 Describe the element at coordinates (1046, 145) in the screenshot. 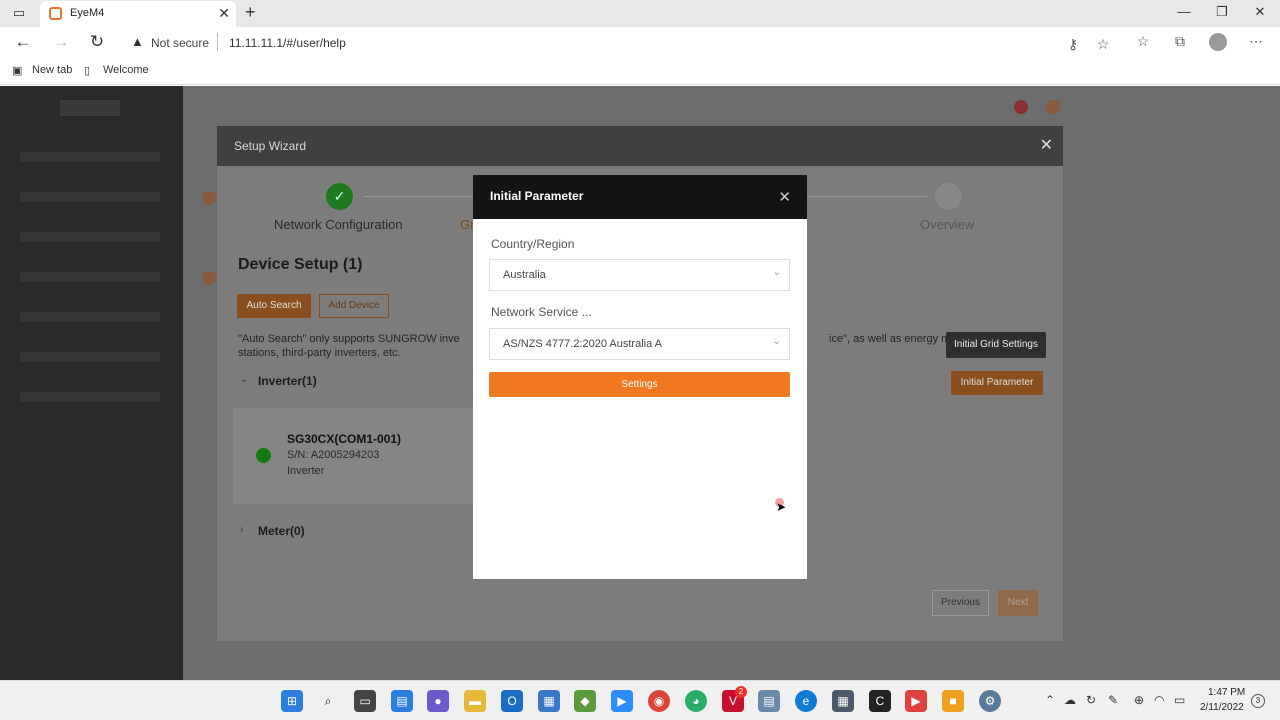

I see `wizard-close-icon: ✕` at that location.